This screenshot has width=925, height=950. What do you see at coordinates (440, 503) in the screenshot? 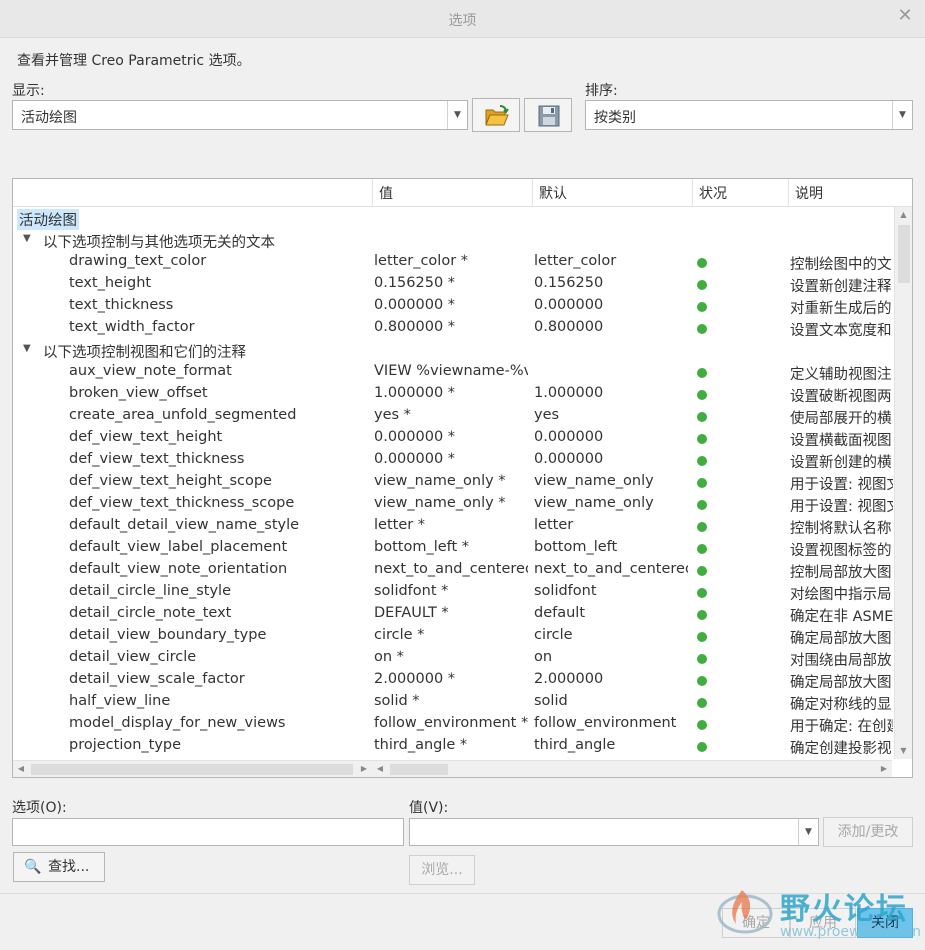
I see `option-value-cell: view_name_only *` at bounding box center [440, 503].